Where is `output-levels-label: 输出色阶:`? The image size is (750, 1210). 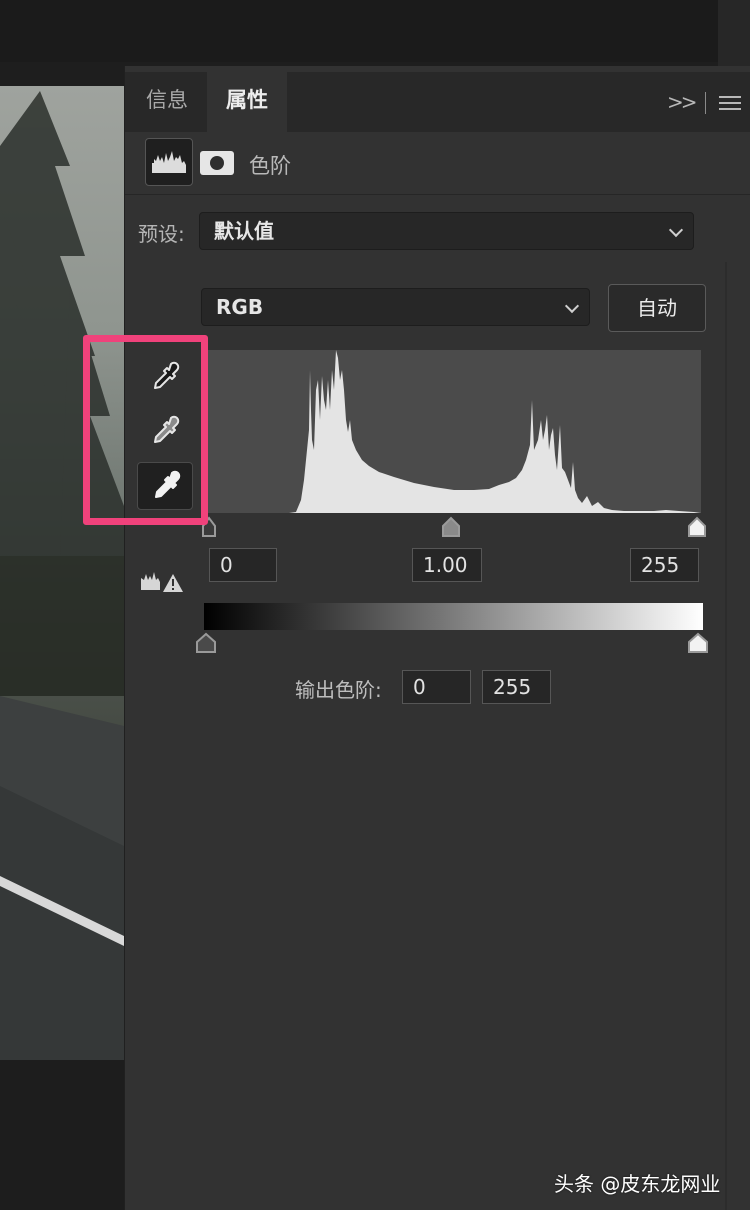
output-levels-label: 输出色阶: is located at coordinates (338, 690).